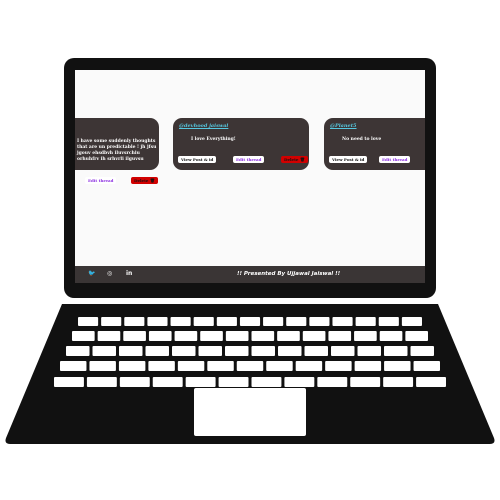  What do you see at coordinates (109, 273) in the screenshot?
I see `instagram-icon: ◎` at bounding box center [109, 273].